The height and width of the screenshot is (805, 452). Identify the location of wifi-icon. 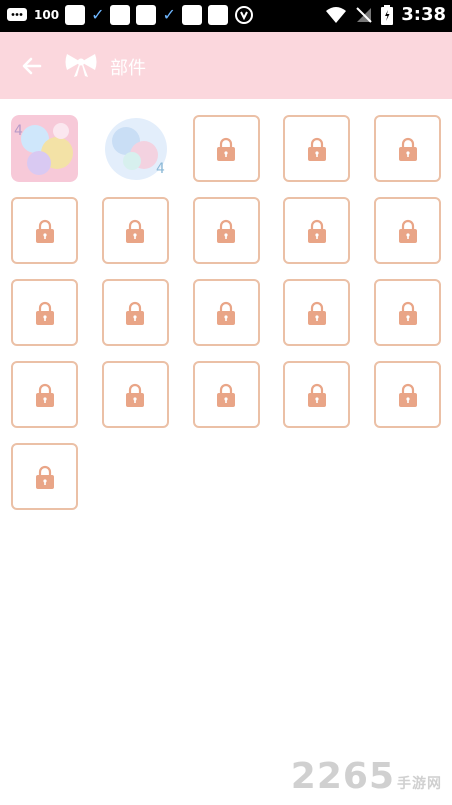
(336, 14).